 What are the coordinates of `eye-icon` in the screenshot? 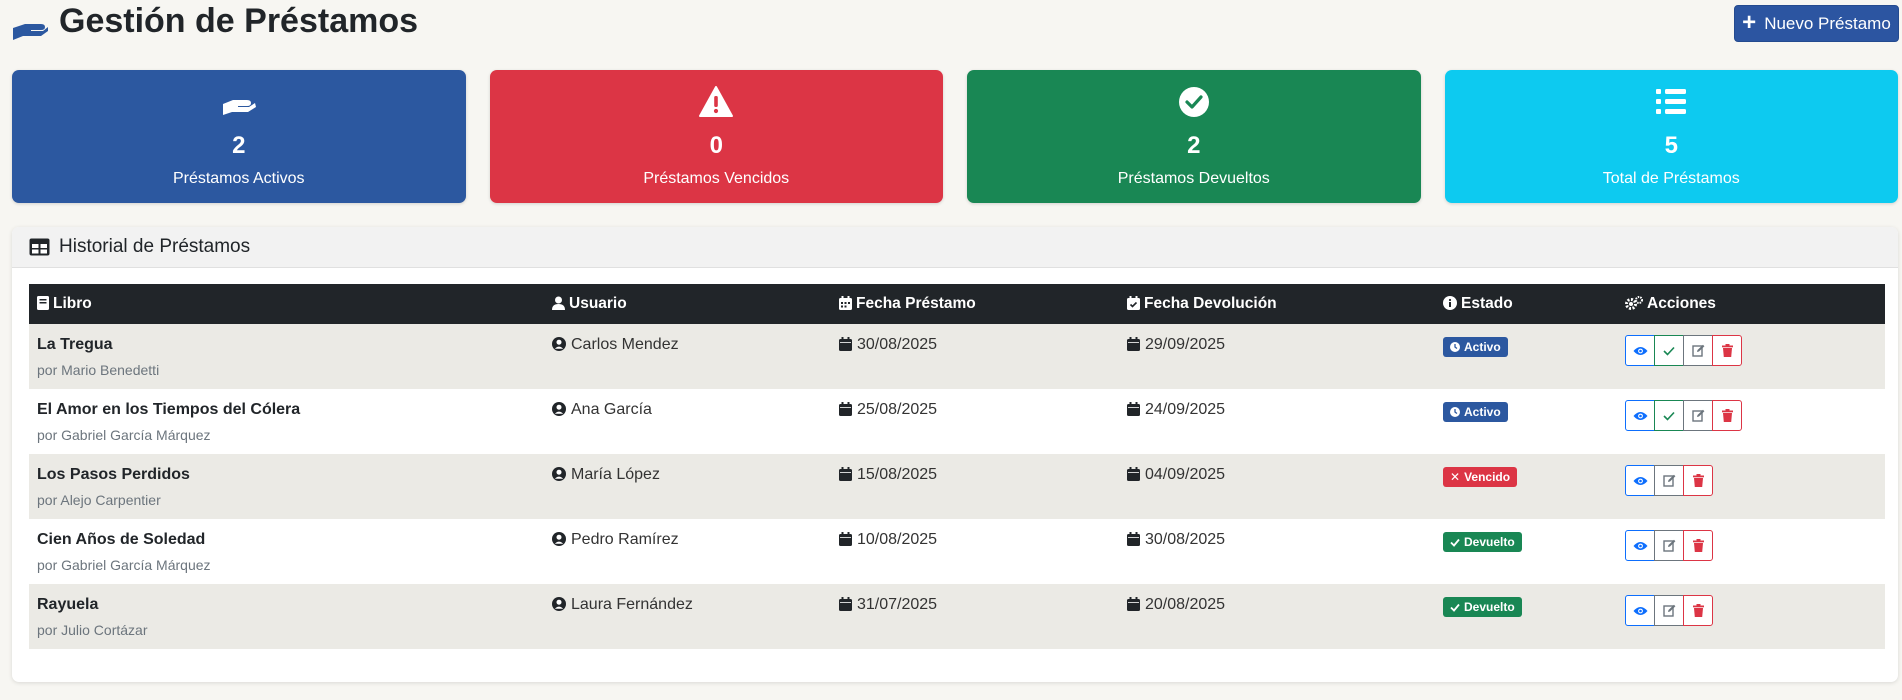 It's located at (1640, 480).